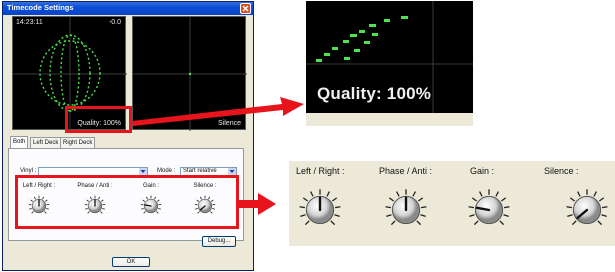 This screenshot has height=272, width=615. I want to click on zoomed-knob-label: Gain :, so click(482, 171).